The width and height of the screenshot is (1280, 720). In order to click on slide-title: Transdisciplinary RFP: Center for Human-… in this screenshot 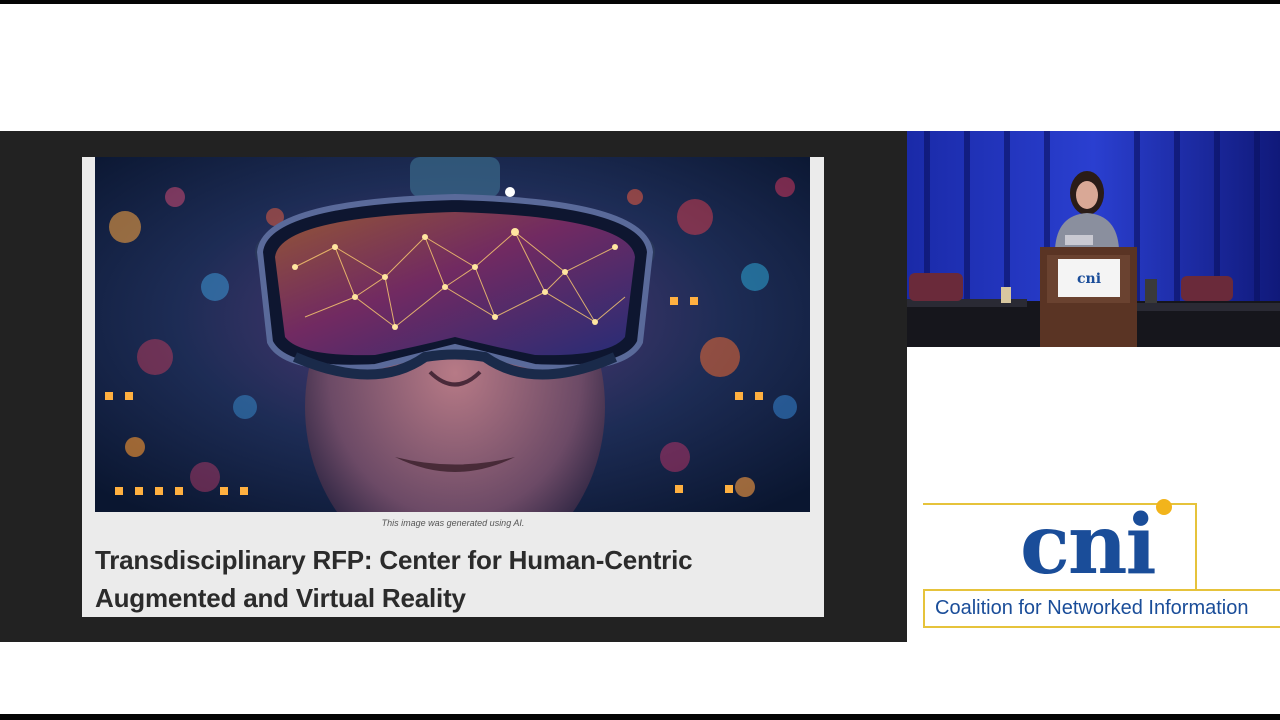, I will do `click(394, 579)`.